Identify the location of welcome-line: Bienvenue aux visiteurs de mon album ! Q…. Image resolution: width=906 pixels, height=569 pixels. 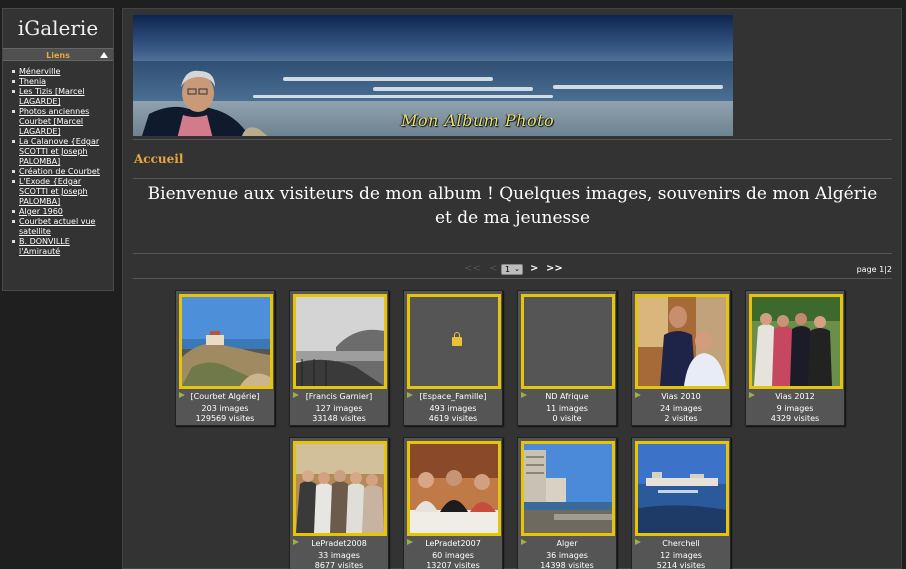
(512, 194).